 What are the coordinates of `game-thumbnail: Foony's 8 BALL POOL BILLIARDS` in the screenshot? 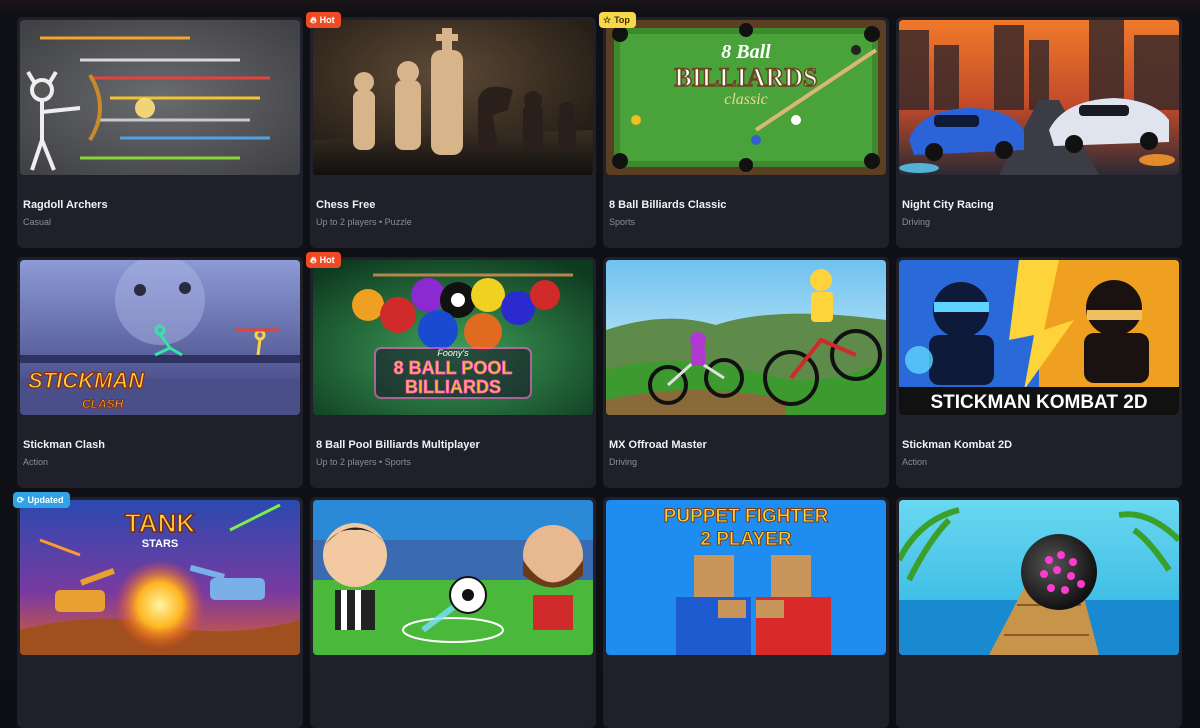 It's located at (453, 337).